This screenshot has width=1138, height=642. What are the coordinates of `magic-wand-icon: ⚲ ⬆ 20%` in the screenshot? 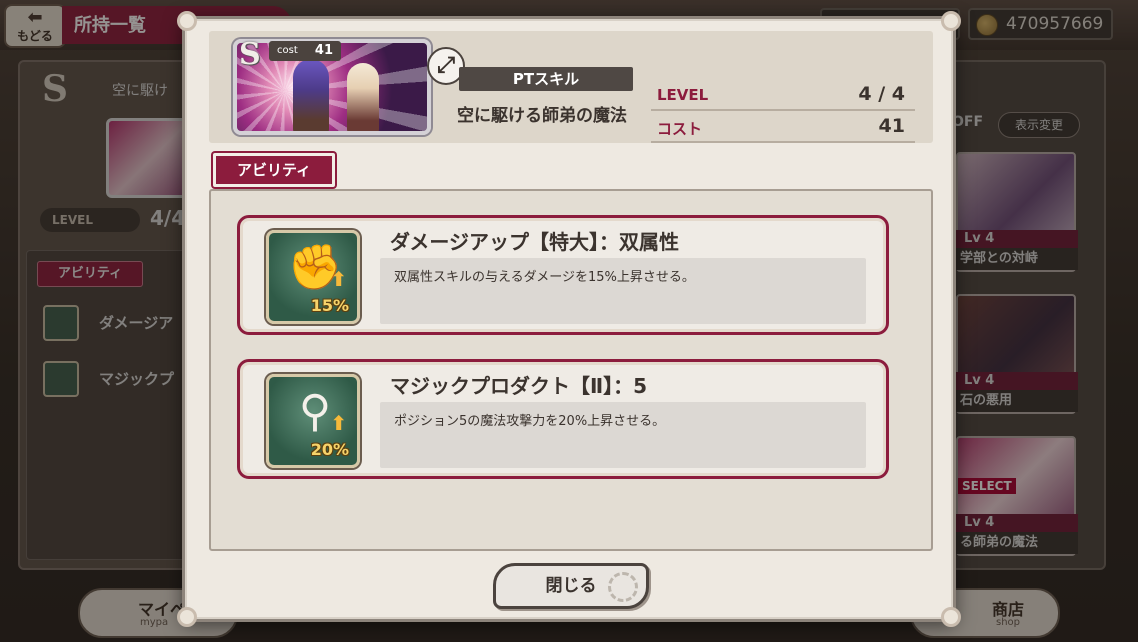 It's located at (313, 421).